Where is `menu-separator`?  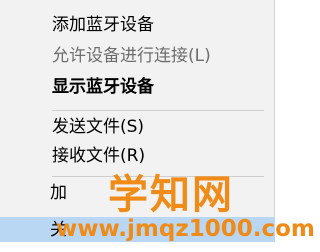 menu-separator is located at coordinates (158, 110).